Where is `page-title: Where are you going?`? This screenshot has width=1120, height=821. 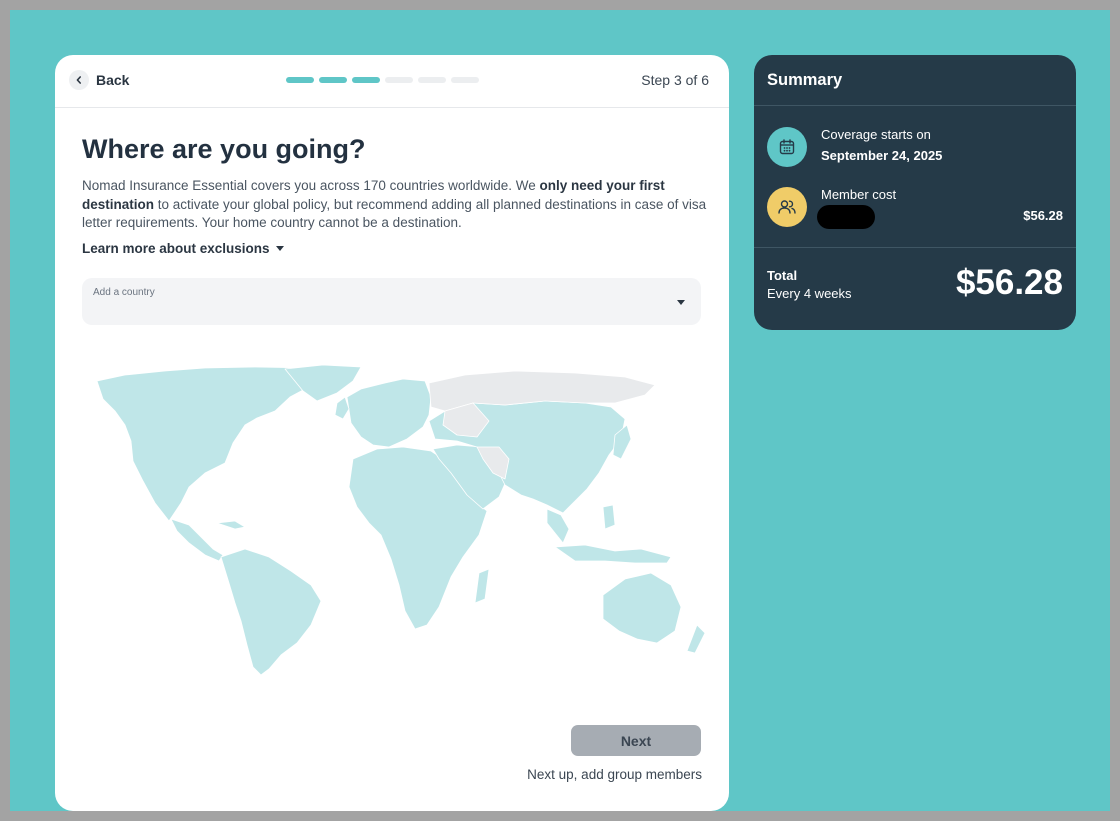 page-title: Where are you going? is located at coordinates (224, 149).